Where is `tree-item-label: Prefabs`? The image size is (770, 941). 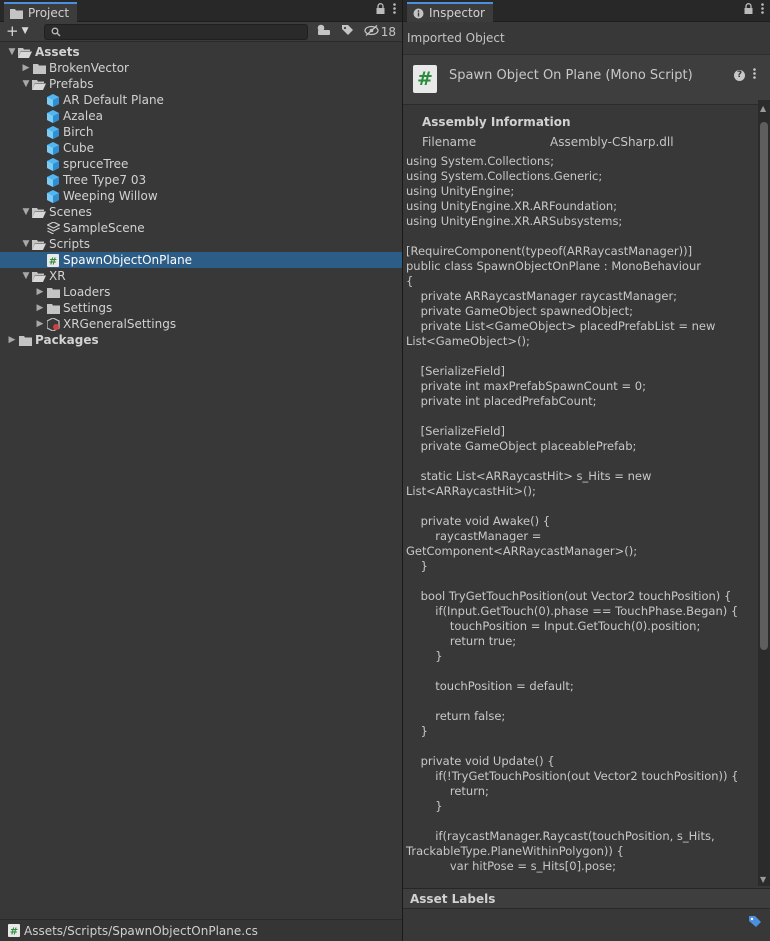 tree-item-label: Prefabs is located at coordinates (71, 84).